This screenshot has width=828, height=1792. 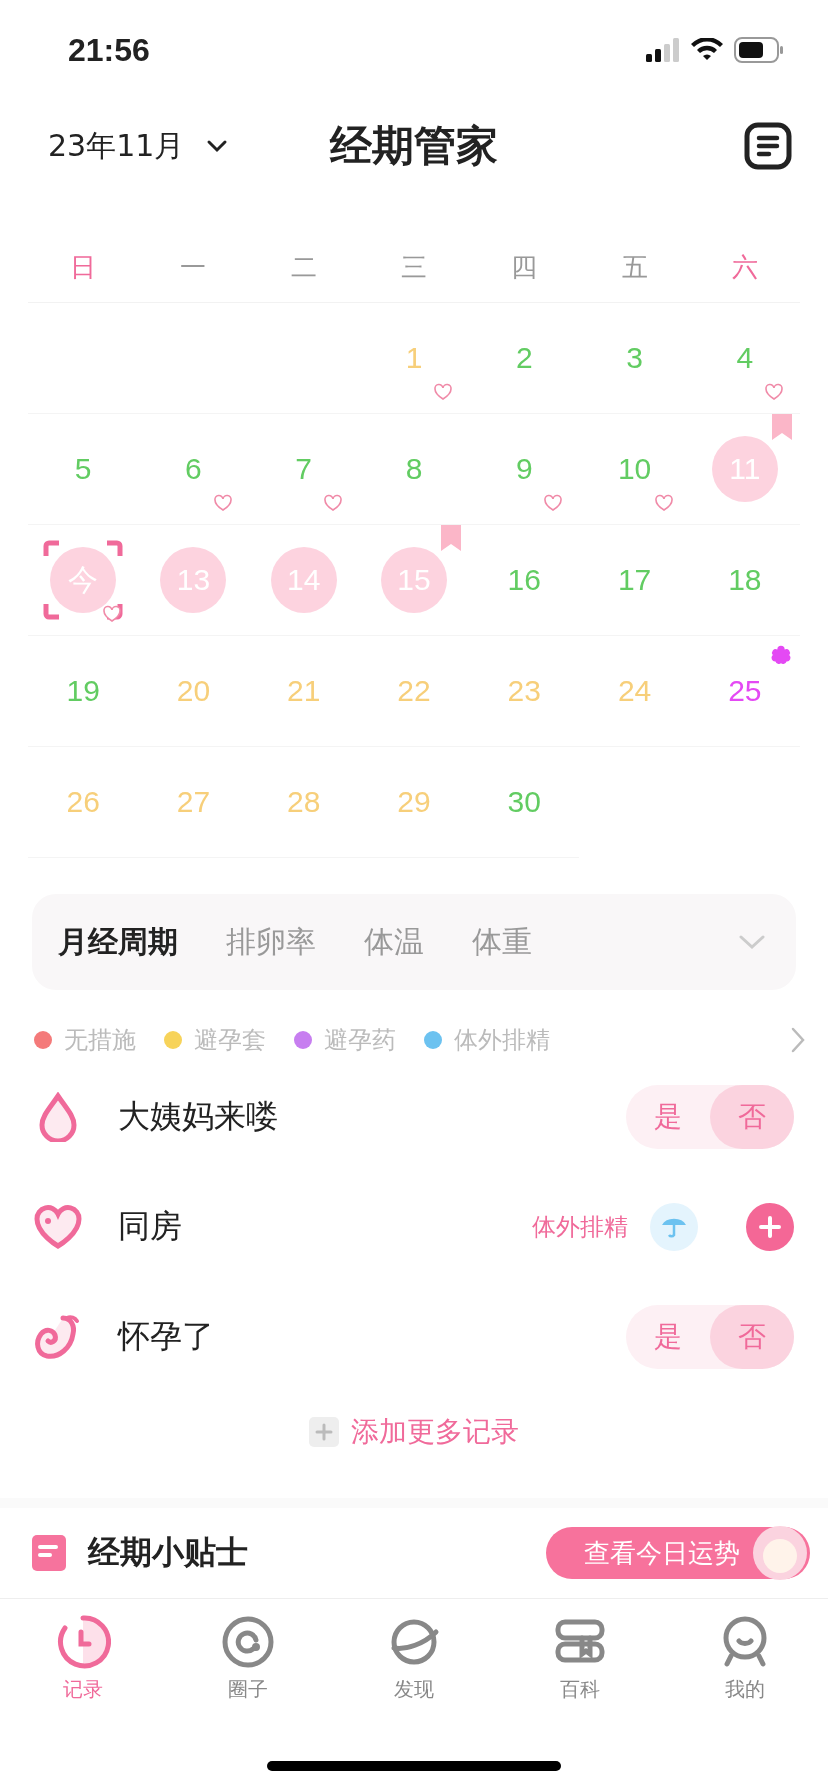 What do you see at coordinates (524, 267) in the screenshot?
I see `weekday-label: 四` at bounding box center [524, 267].